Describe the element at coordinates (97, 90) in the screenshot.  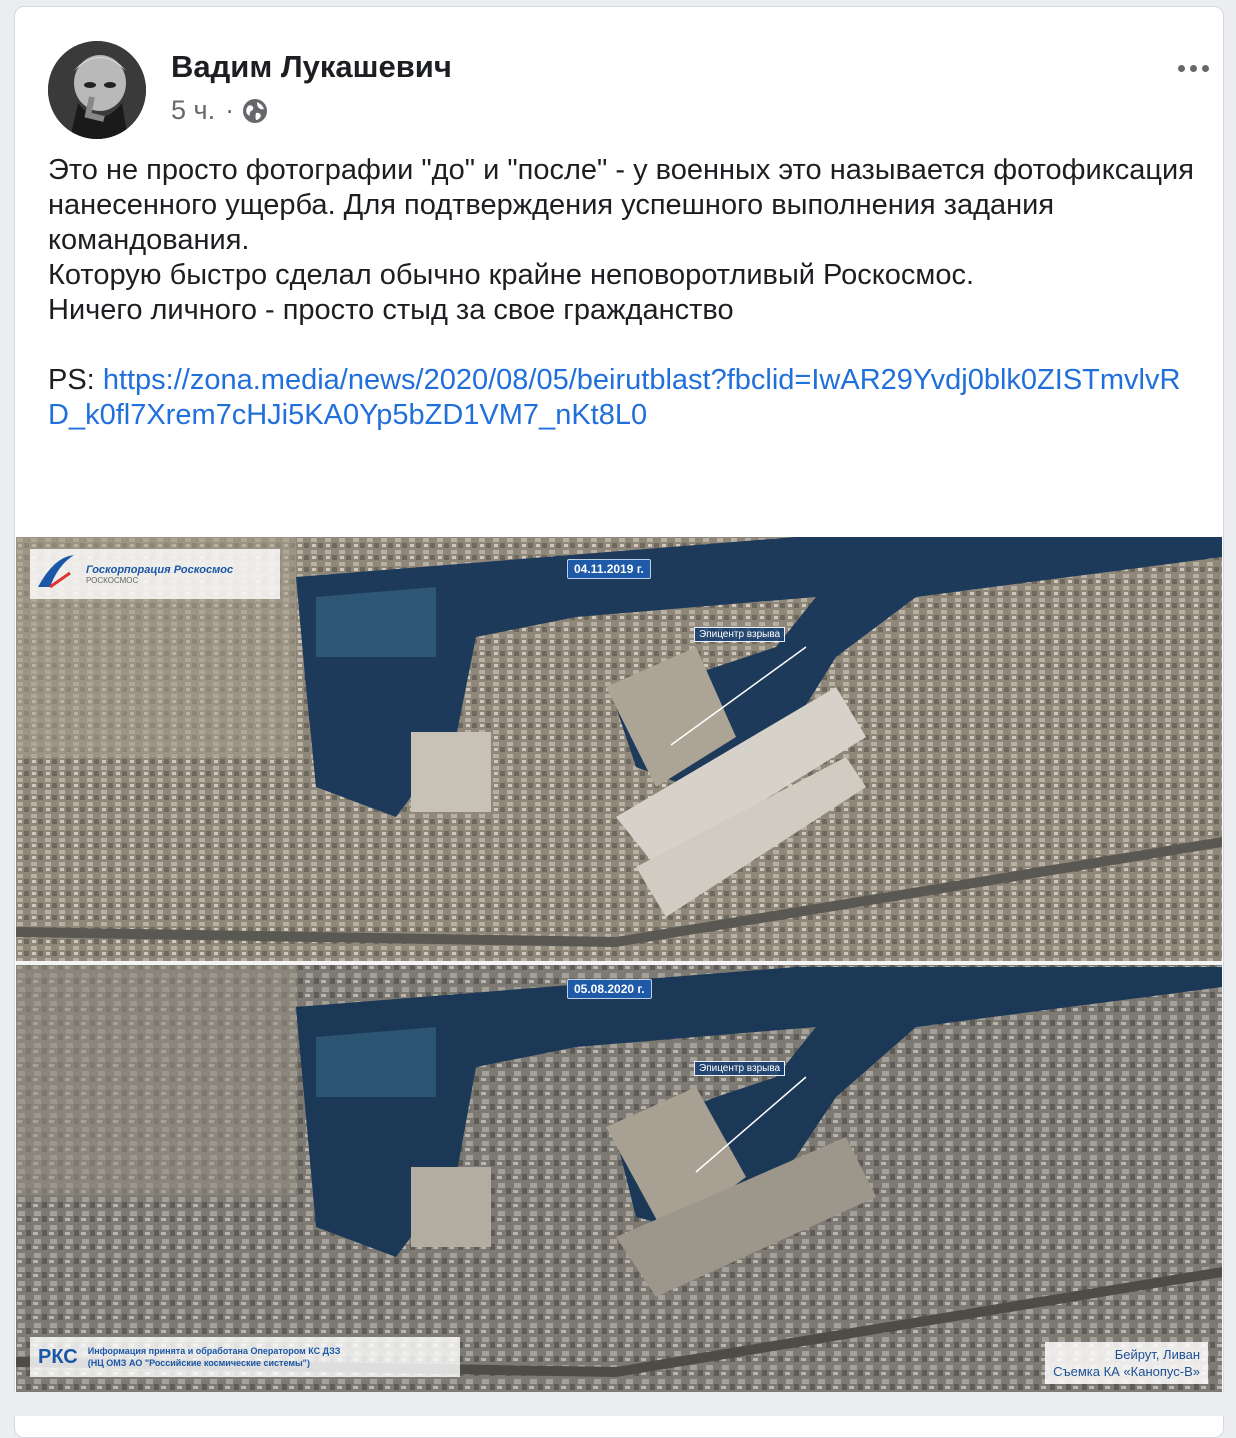
I see `author-avatar` at that location.